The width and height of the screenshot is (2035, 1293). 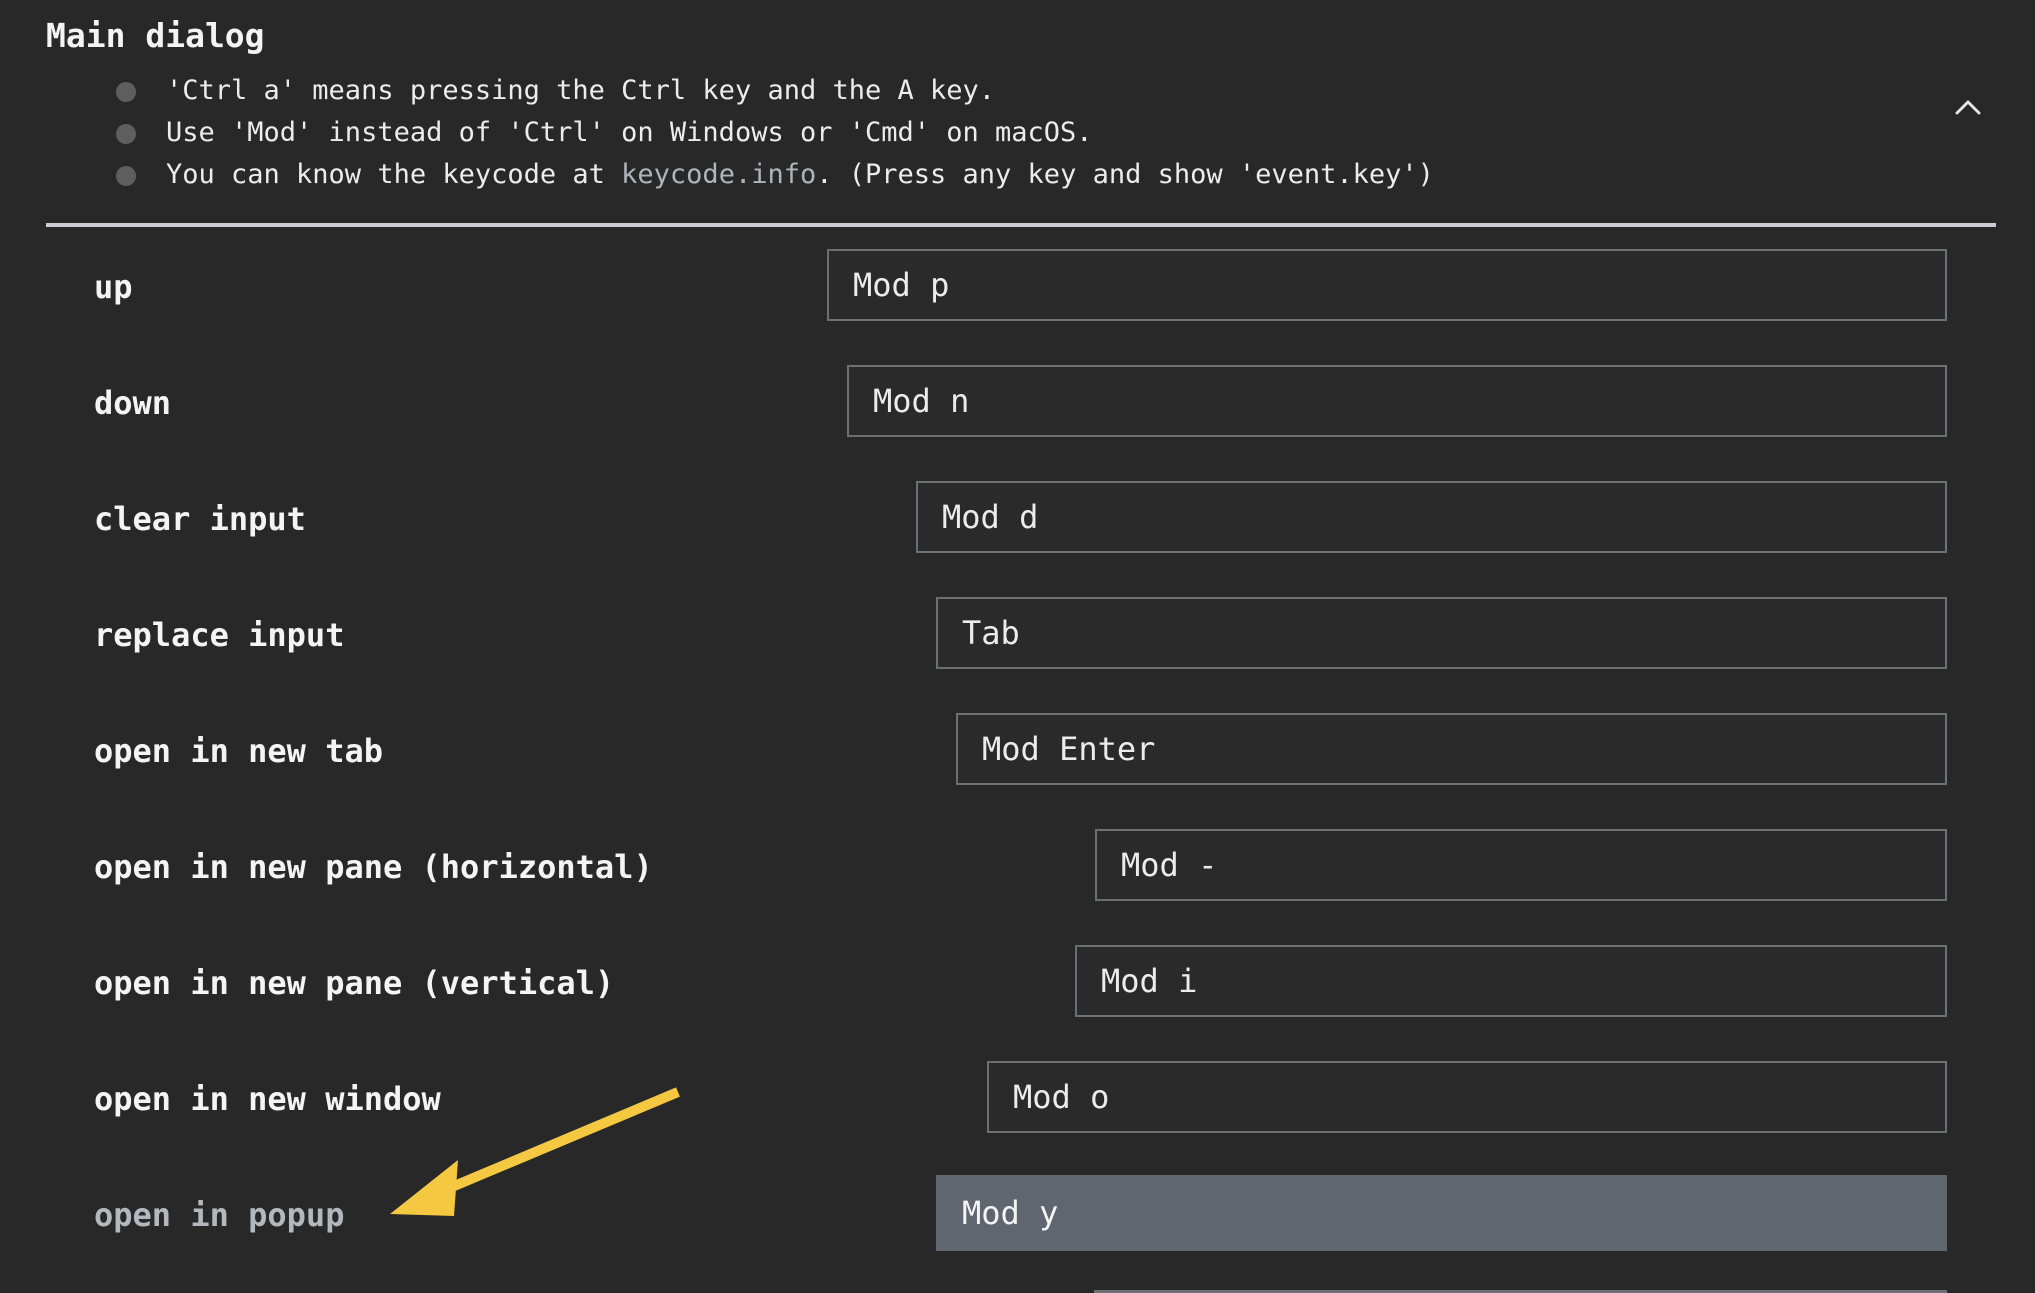 I want to click on binding-label-up: up, so click(x=113, y=287).